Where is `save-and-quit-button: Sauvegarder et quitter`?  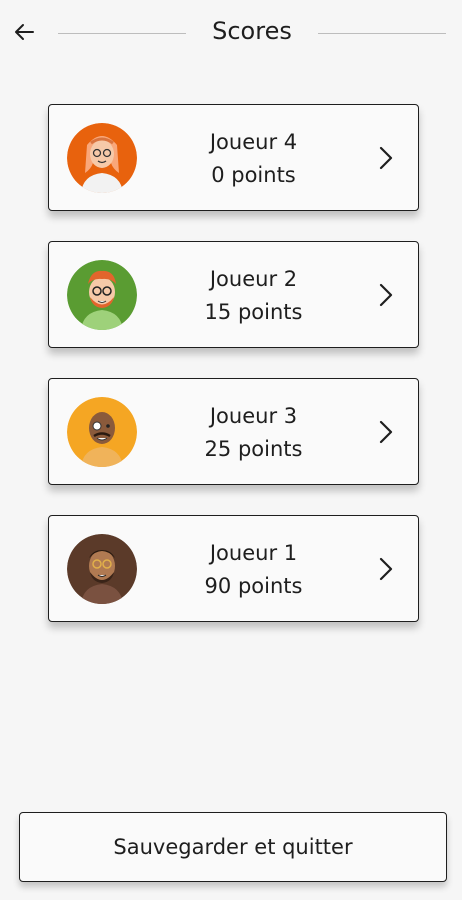 save-and-quit-button: Sauvegarder et quitter is located at coordinates (233, 847).